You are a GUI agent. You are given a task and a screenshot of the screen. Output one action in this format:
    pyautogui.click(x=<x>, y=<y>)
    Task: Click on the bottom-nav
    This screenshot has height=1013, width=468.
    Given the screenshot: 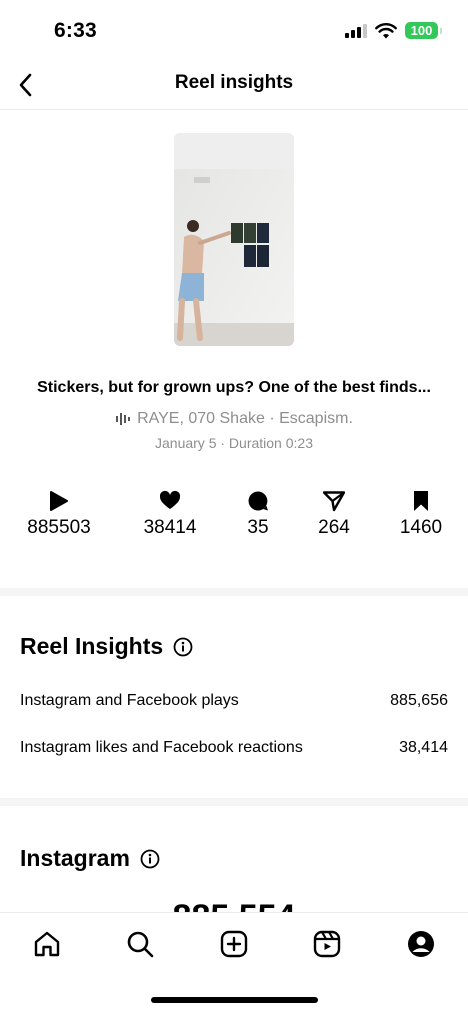 What is the action you would take?
    pyautogui.click(x=234, y=962)
    